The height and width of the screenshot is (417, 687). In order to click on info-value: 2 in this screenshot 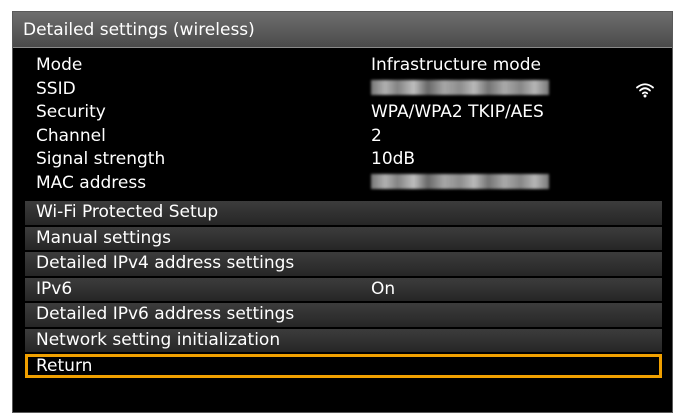, I will do `click(376, 135)`.